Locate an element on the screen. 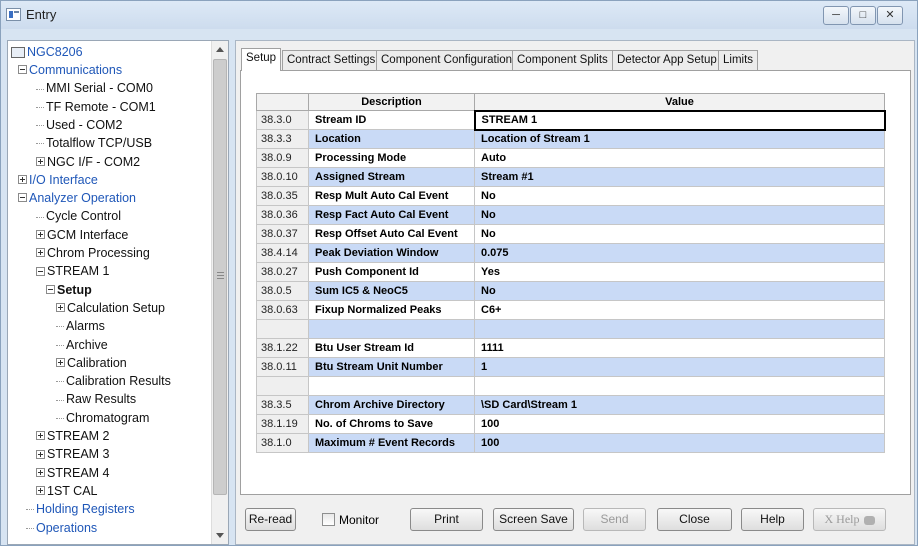 This screenshot has width=918, height=546. maximize-icon: □ is located at coordinates (863, 15).